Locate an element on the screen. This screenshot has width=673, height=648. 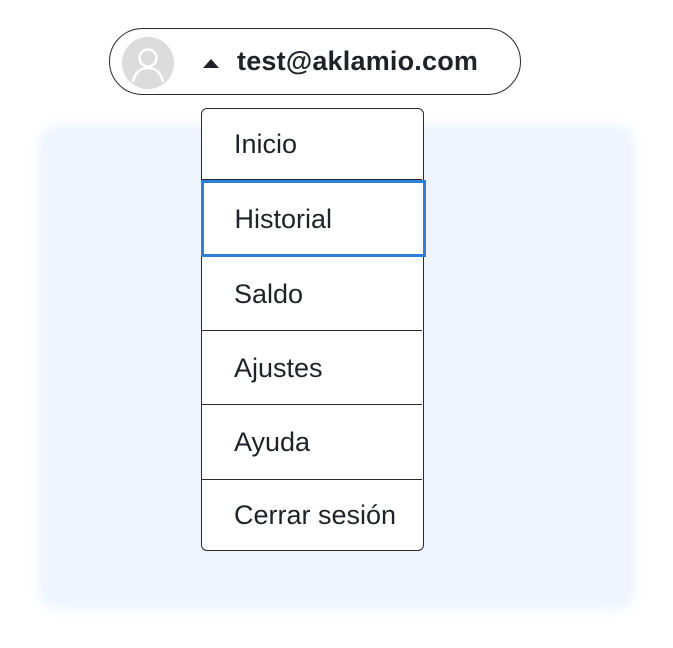
user-avatar-icon is located at coordinates (148, 63).